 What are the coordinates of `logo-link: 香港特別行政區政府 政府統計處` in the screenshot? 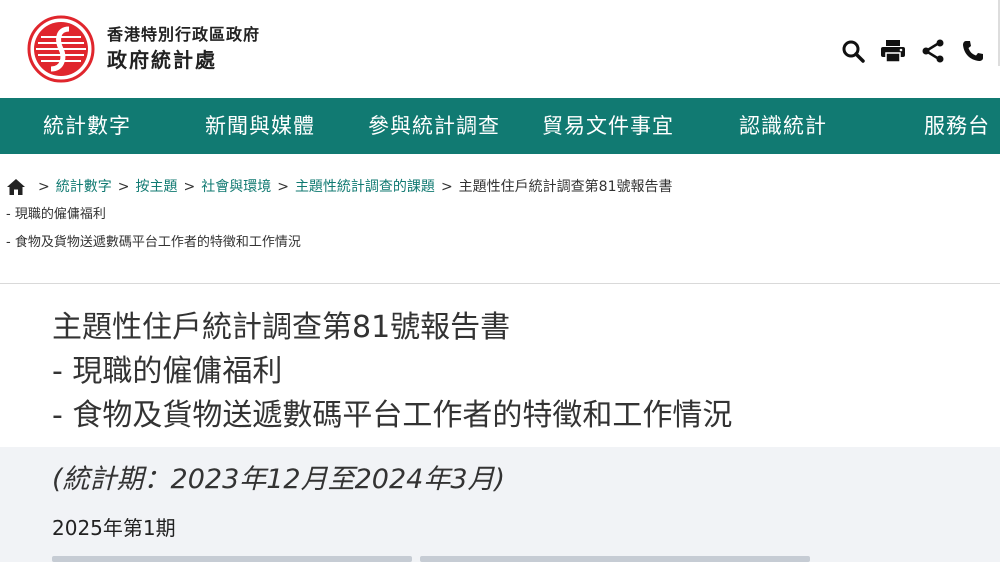 It's located at (143, 49).